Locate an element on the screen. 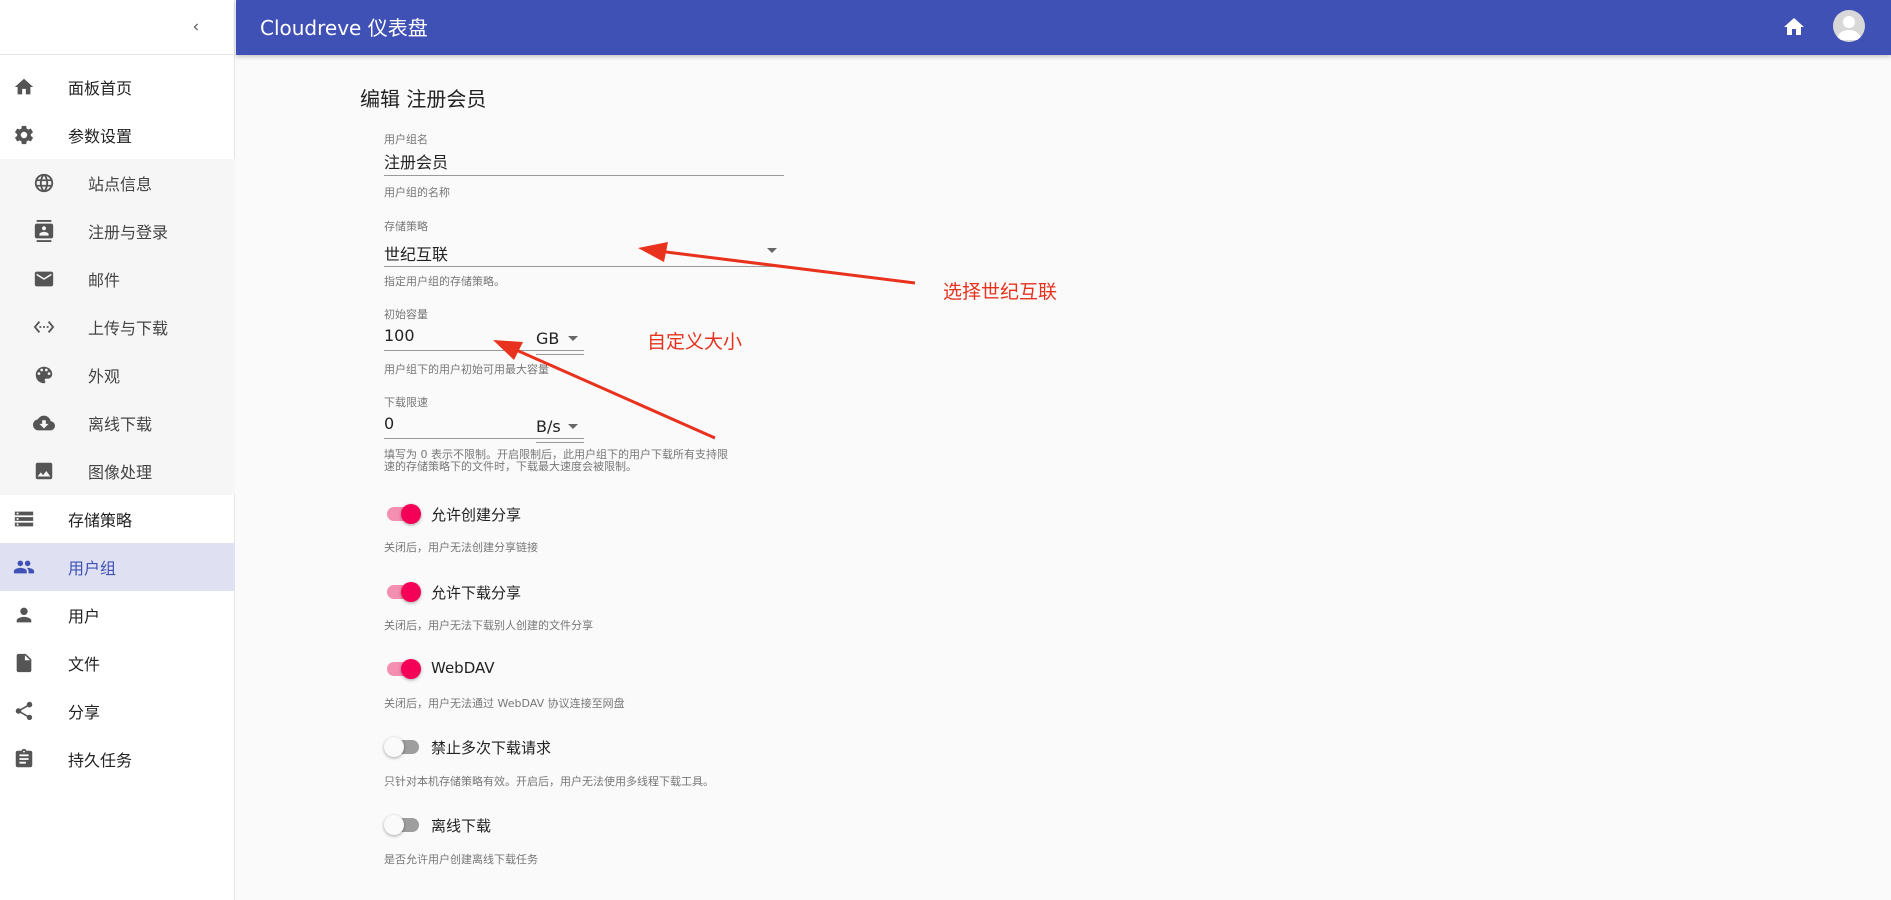  annotation-select-policy: 选择世纪互联 is located at coordinates (1000, 292).